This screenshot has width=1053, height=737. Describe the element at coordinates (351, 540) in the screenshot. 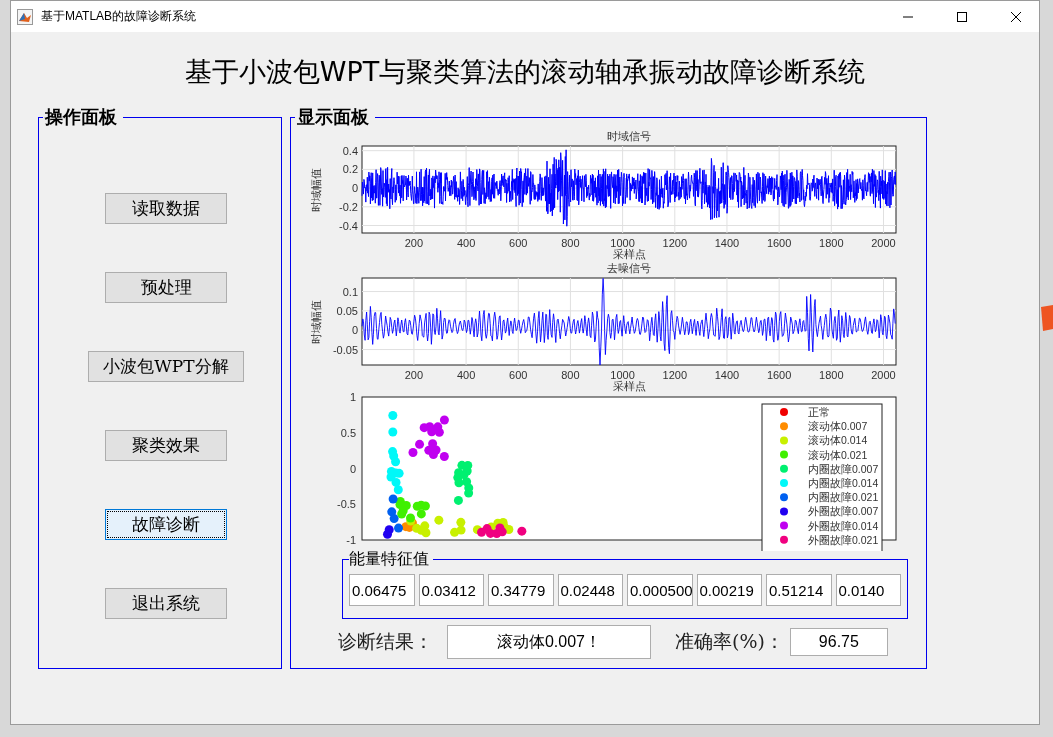

I see `y-tick-label: -1` at that location.